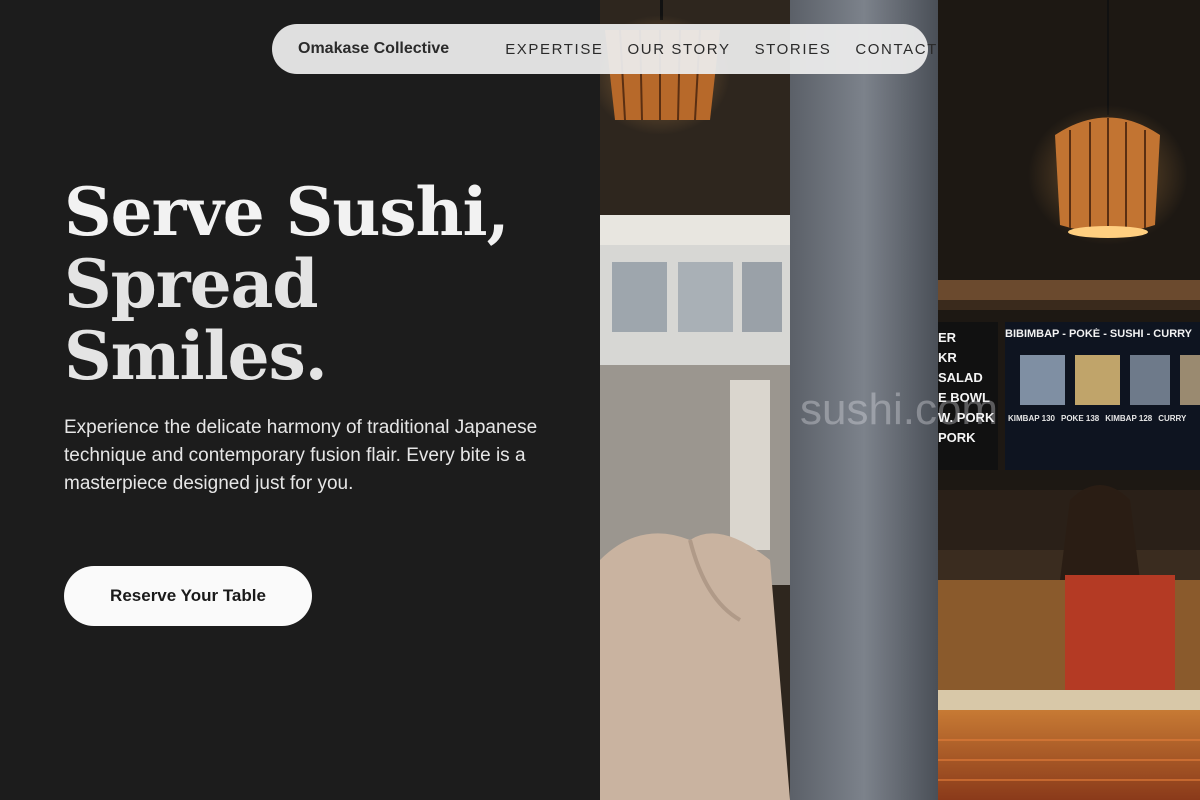 This screenshot has height=800, width=1200. What do you see at coordinates (196, 356) in the screenshot?
I see `headline-line-3: Smiles.` at bounding box center [196, 356].